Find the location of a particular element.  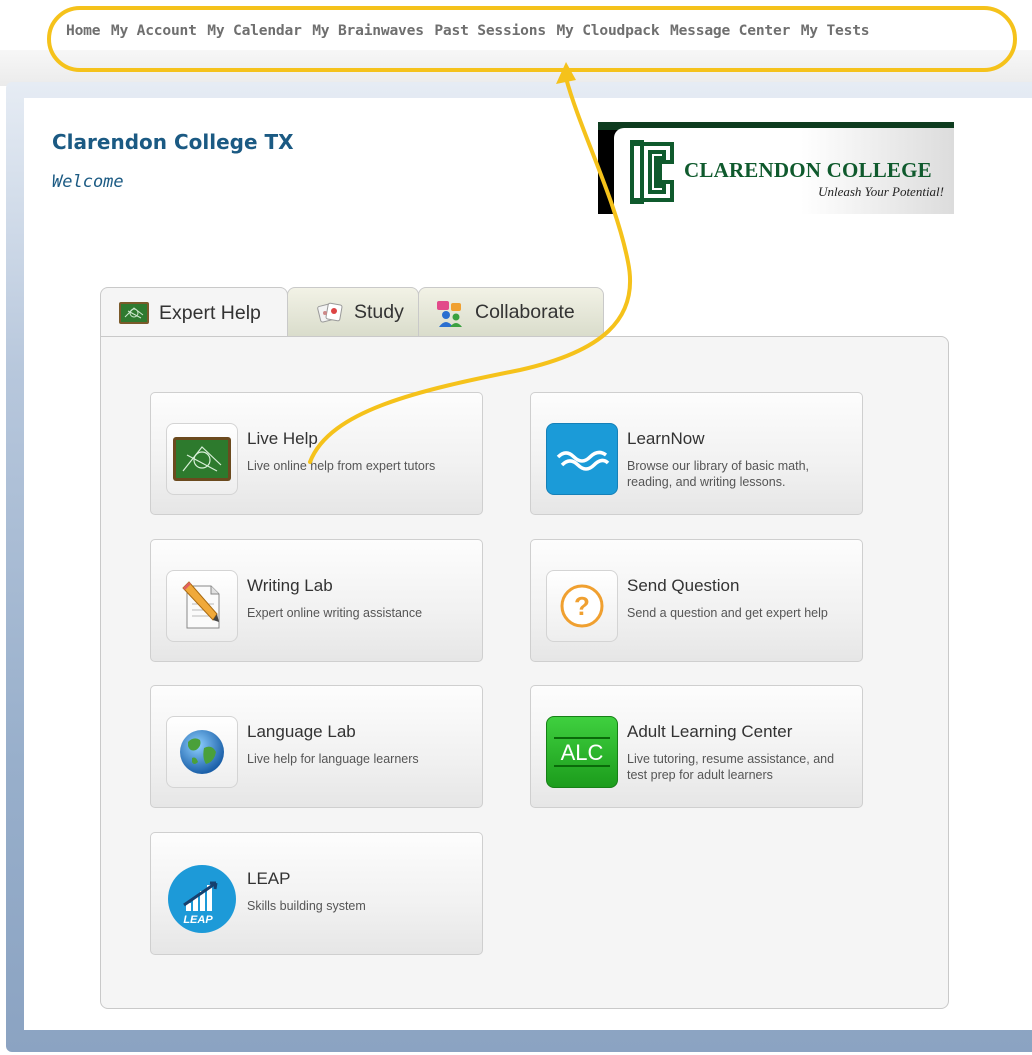

welcome-text: Welcome is located at coordinates (88, 182).